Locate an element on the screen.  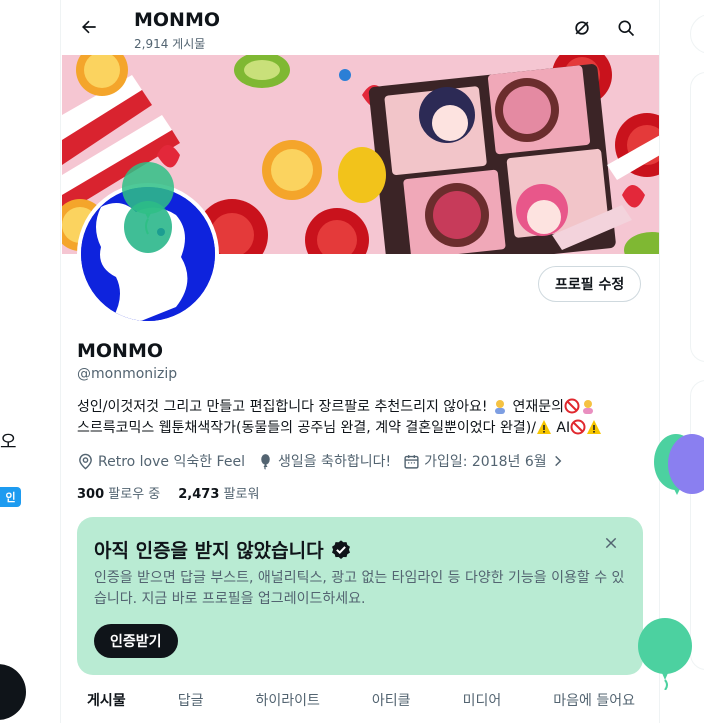
joined-text: 가입일: 2018년 6월 is located at coordinates (485, 462).